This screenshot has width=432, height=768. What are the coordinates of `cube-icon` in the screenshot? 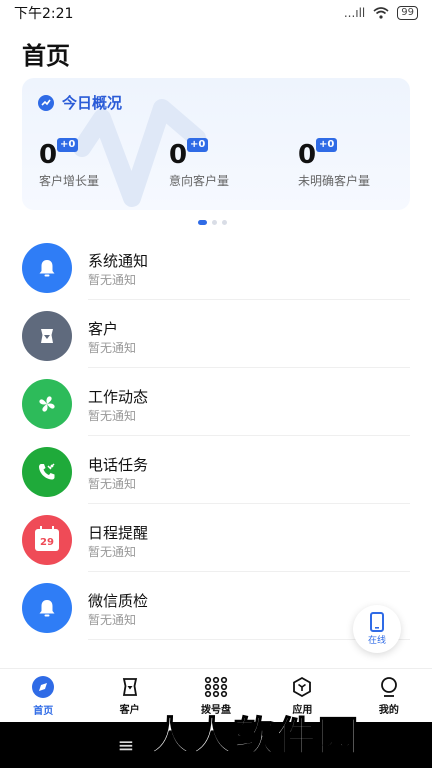 It's located at (302, 687).